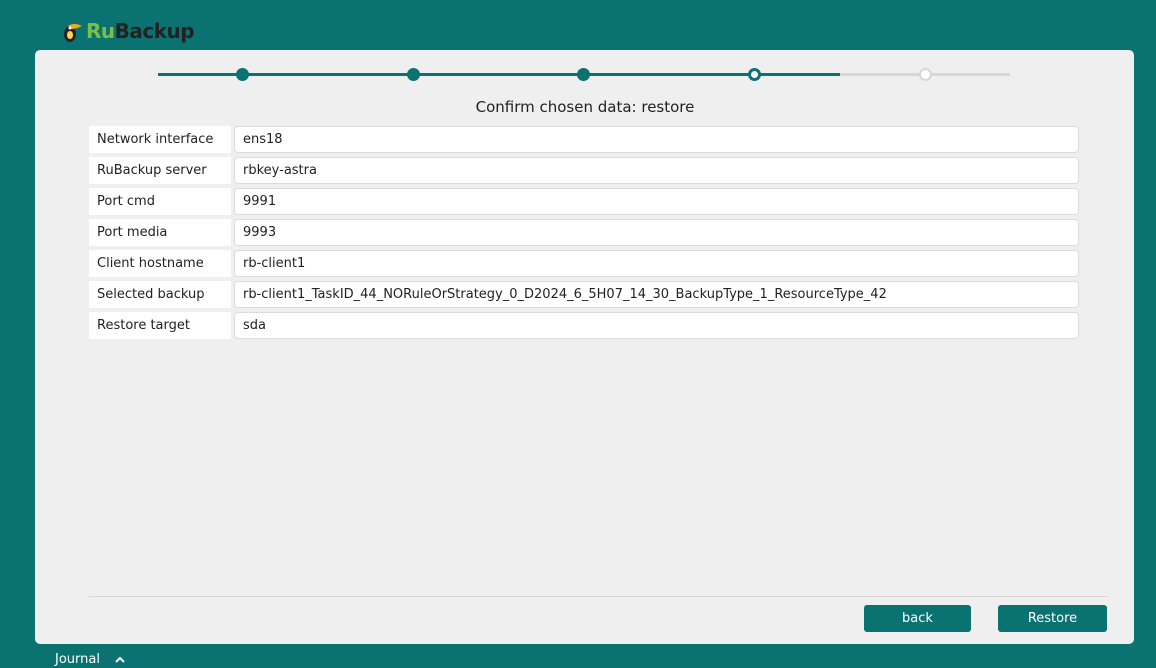 The width and height of the screenshot is (1156, 668). I want to click on step-1-complete, so click(242, 74).